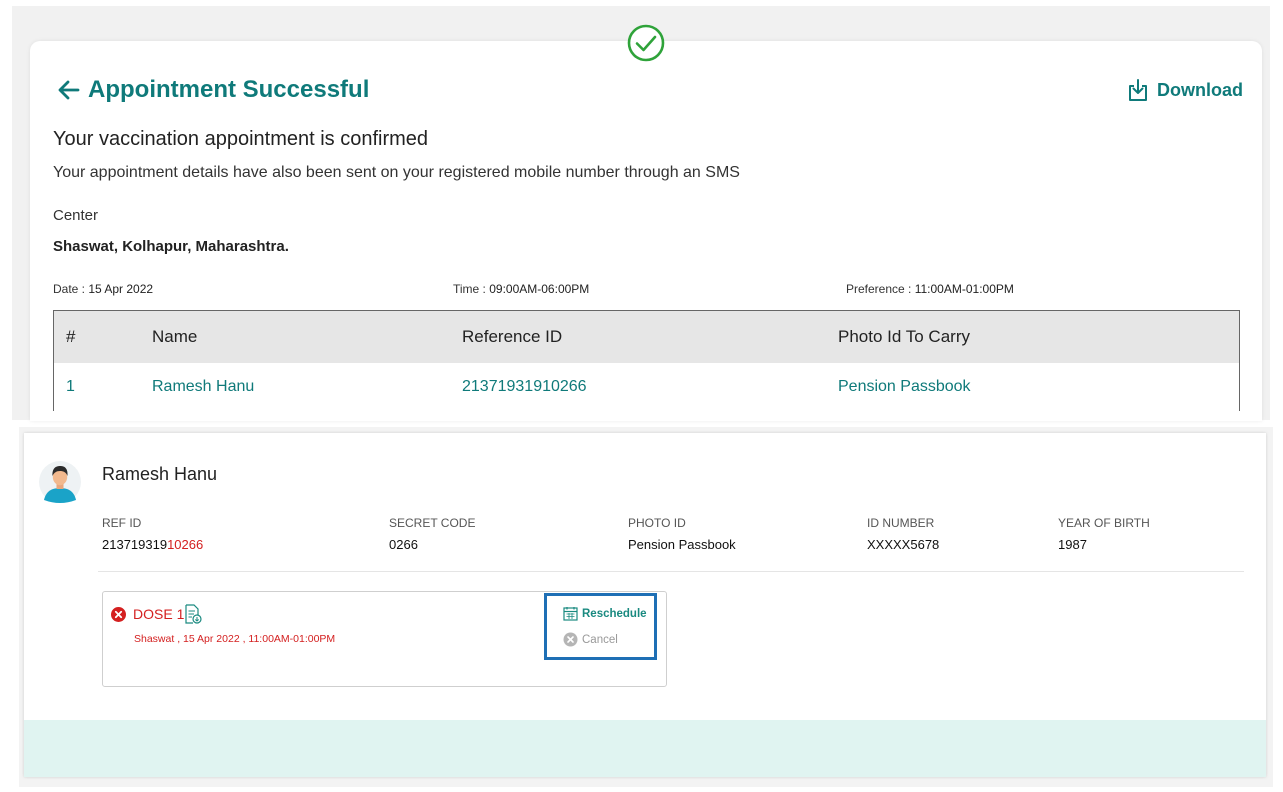 The height and width of the screenshot is (792, 1283). I want to click on download-button: Download, so click(1185, 90).